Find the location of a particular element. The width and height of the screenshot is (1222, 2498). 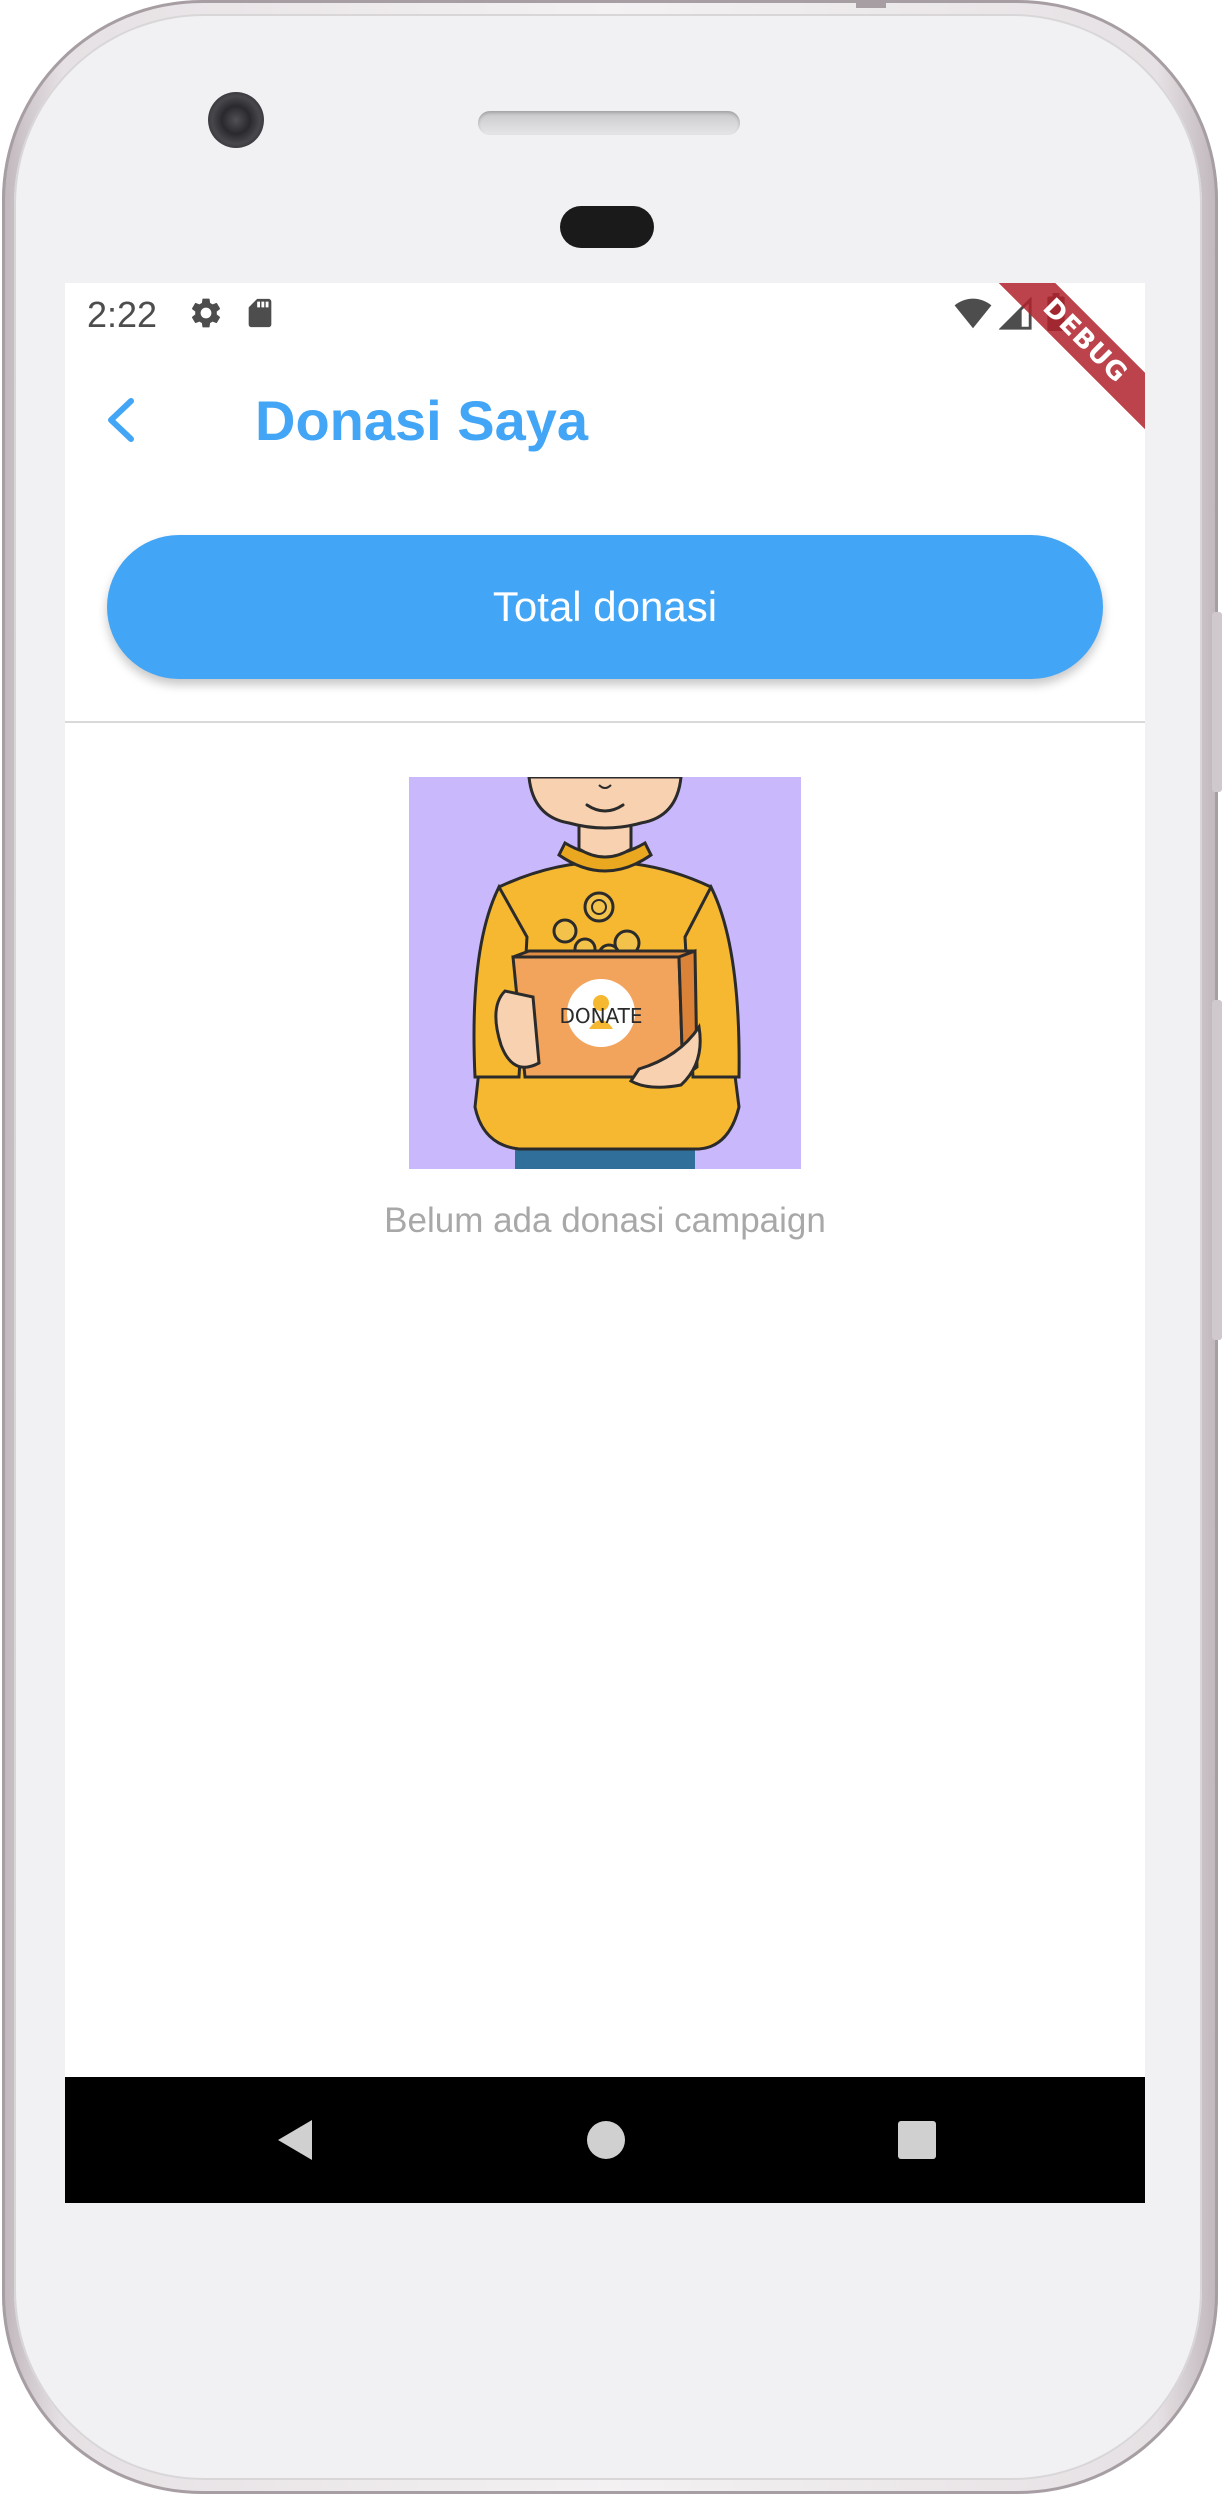

back-button is located at coordinates (122, 420).